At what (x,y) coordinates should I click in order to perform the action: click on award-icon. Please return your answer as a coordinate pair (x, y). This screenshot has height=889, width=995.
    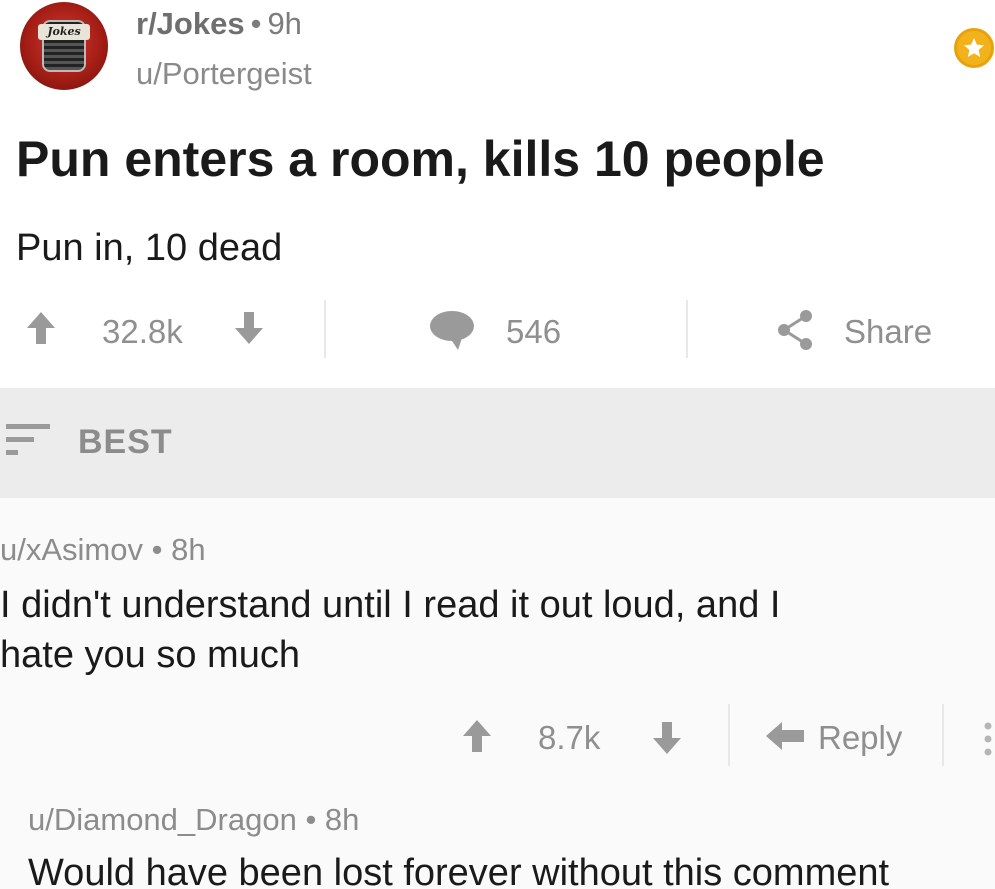
    Looking at the image, I should click on (974, 48).